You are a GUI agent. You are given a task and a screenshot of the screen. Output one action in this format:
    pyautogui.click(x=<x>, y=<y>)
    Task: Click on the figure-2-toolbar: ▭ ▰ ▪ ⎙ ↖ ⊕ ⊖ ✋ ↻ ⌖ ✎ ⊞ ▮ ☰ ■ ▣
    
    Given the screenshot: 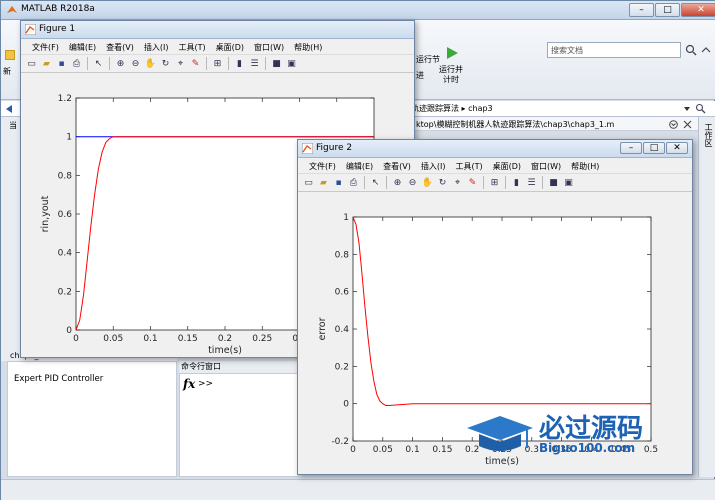 What is the action you would take?
    pyautogui.click(x=495, y=183)
    